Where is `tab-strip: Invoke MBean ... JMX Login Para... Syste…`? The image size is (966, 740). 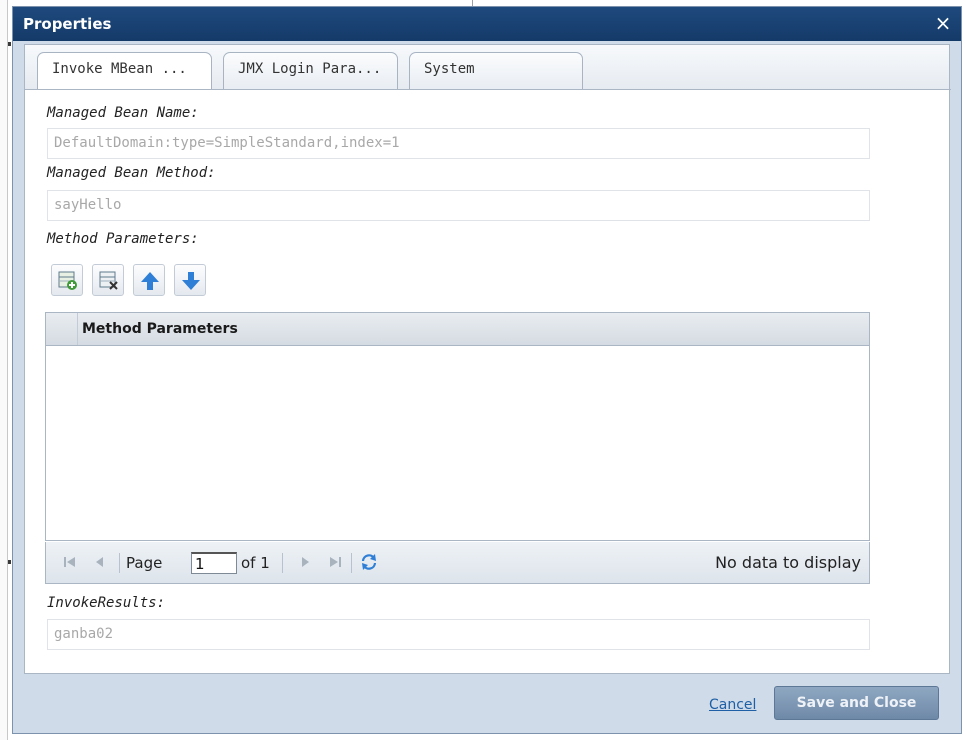 tab-strip: Invoke MBean ... JMX Login Para... Syste… is located at coordinates (487, 67).